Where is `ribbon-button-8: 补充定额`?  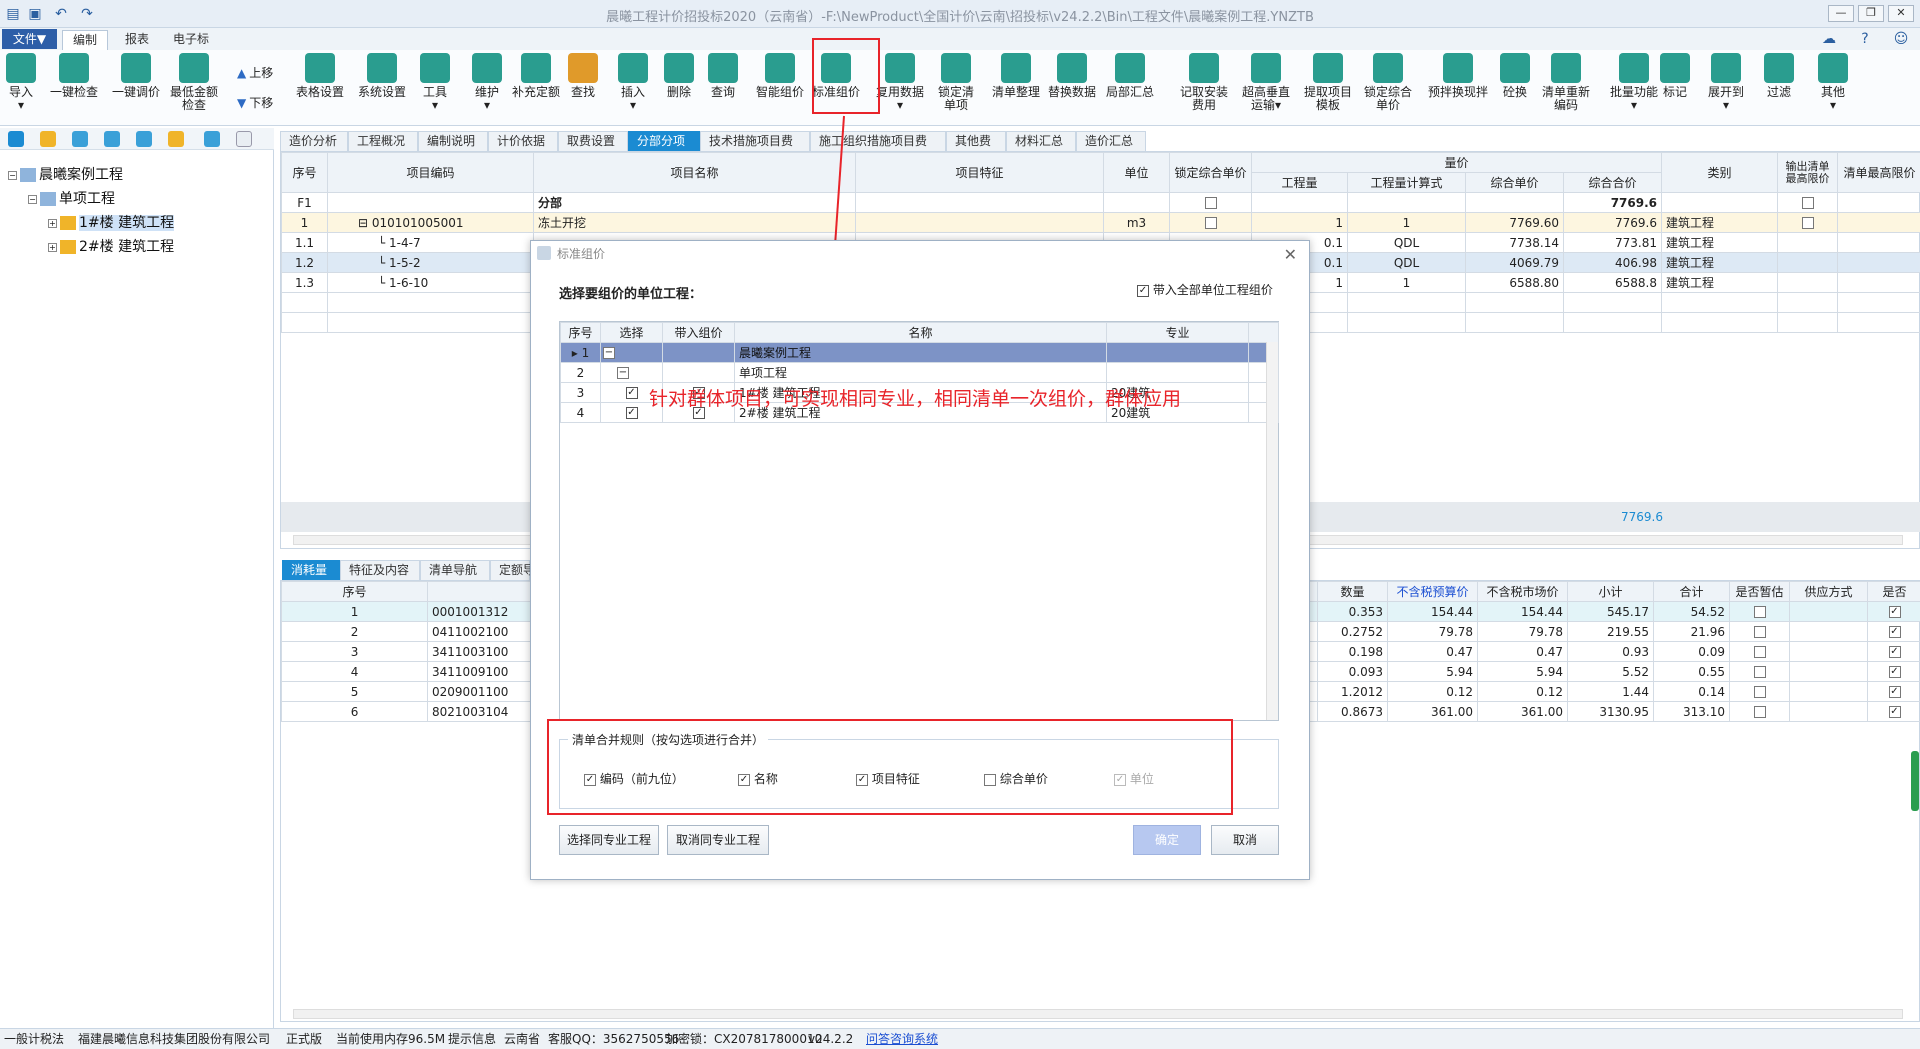 ribbon-button-8: 补充定额 is located at coordinates (536, 76).